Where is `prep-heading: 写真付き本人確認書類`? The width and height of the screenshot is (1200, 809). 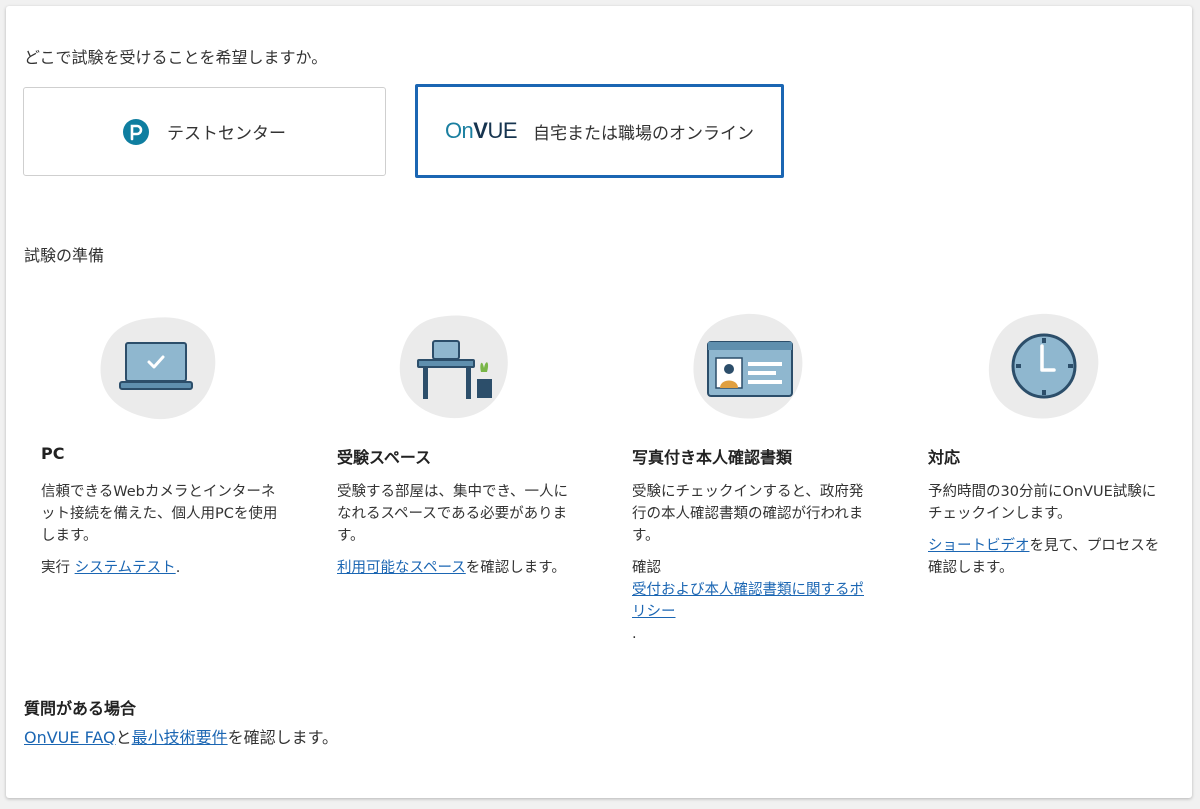
prep-heading: 写真付き本人確認書類 is located at coordinates (712, 457).